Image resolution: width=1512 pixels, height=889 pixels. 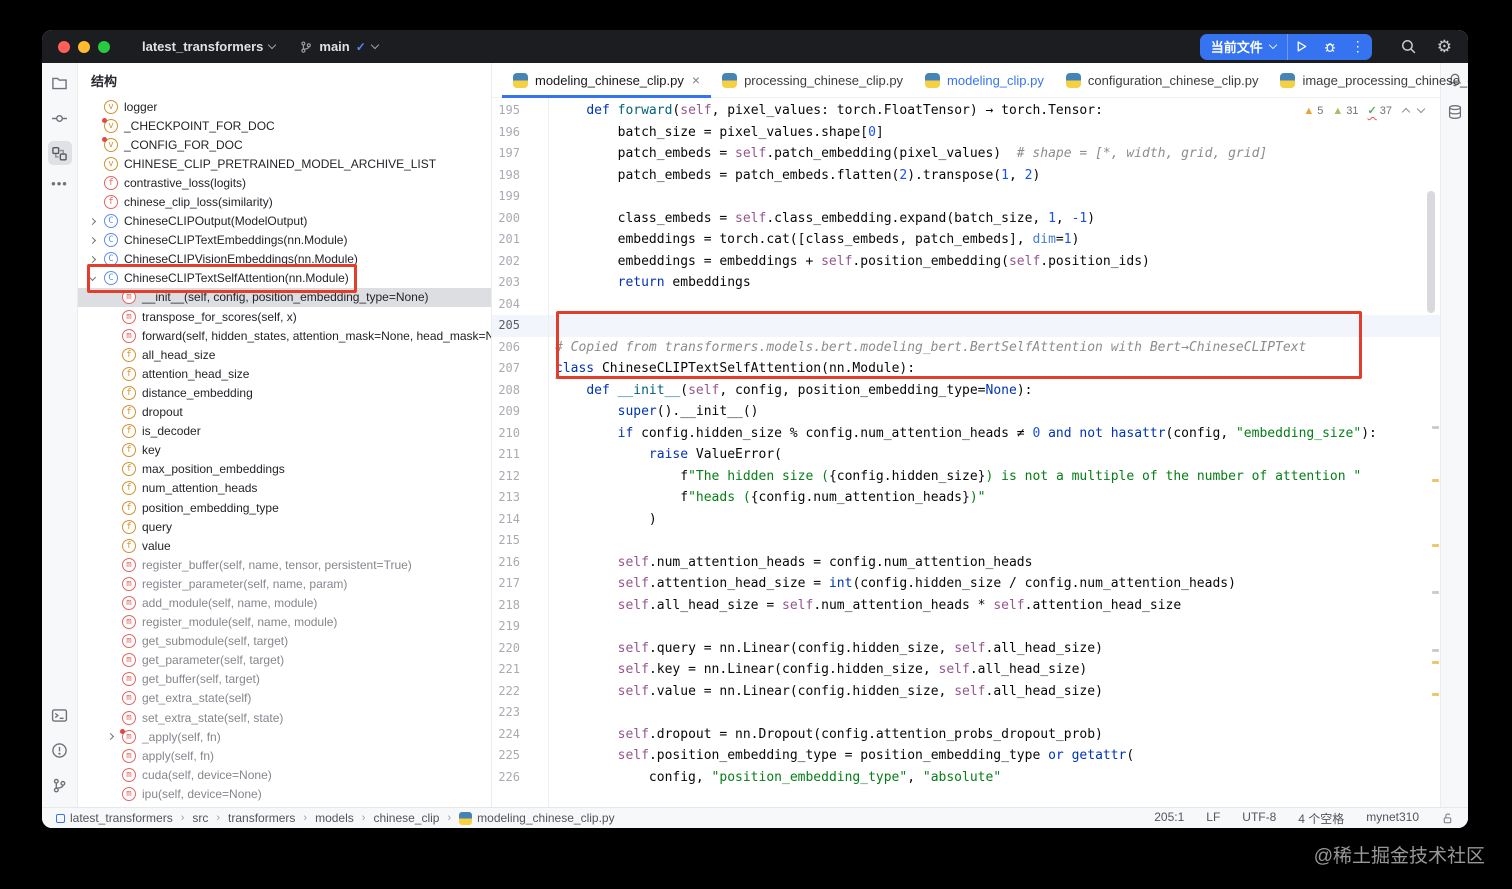 I want to click on lock-icon, so click(x=1447, y=818).